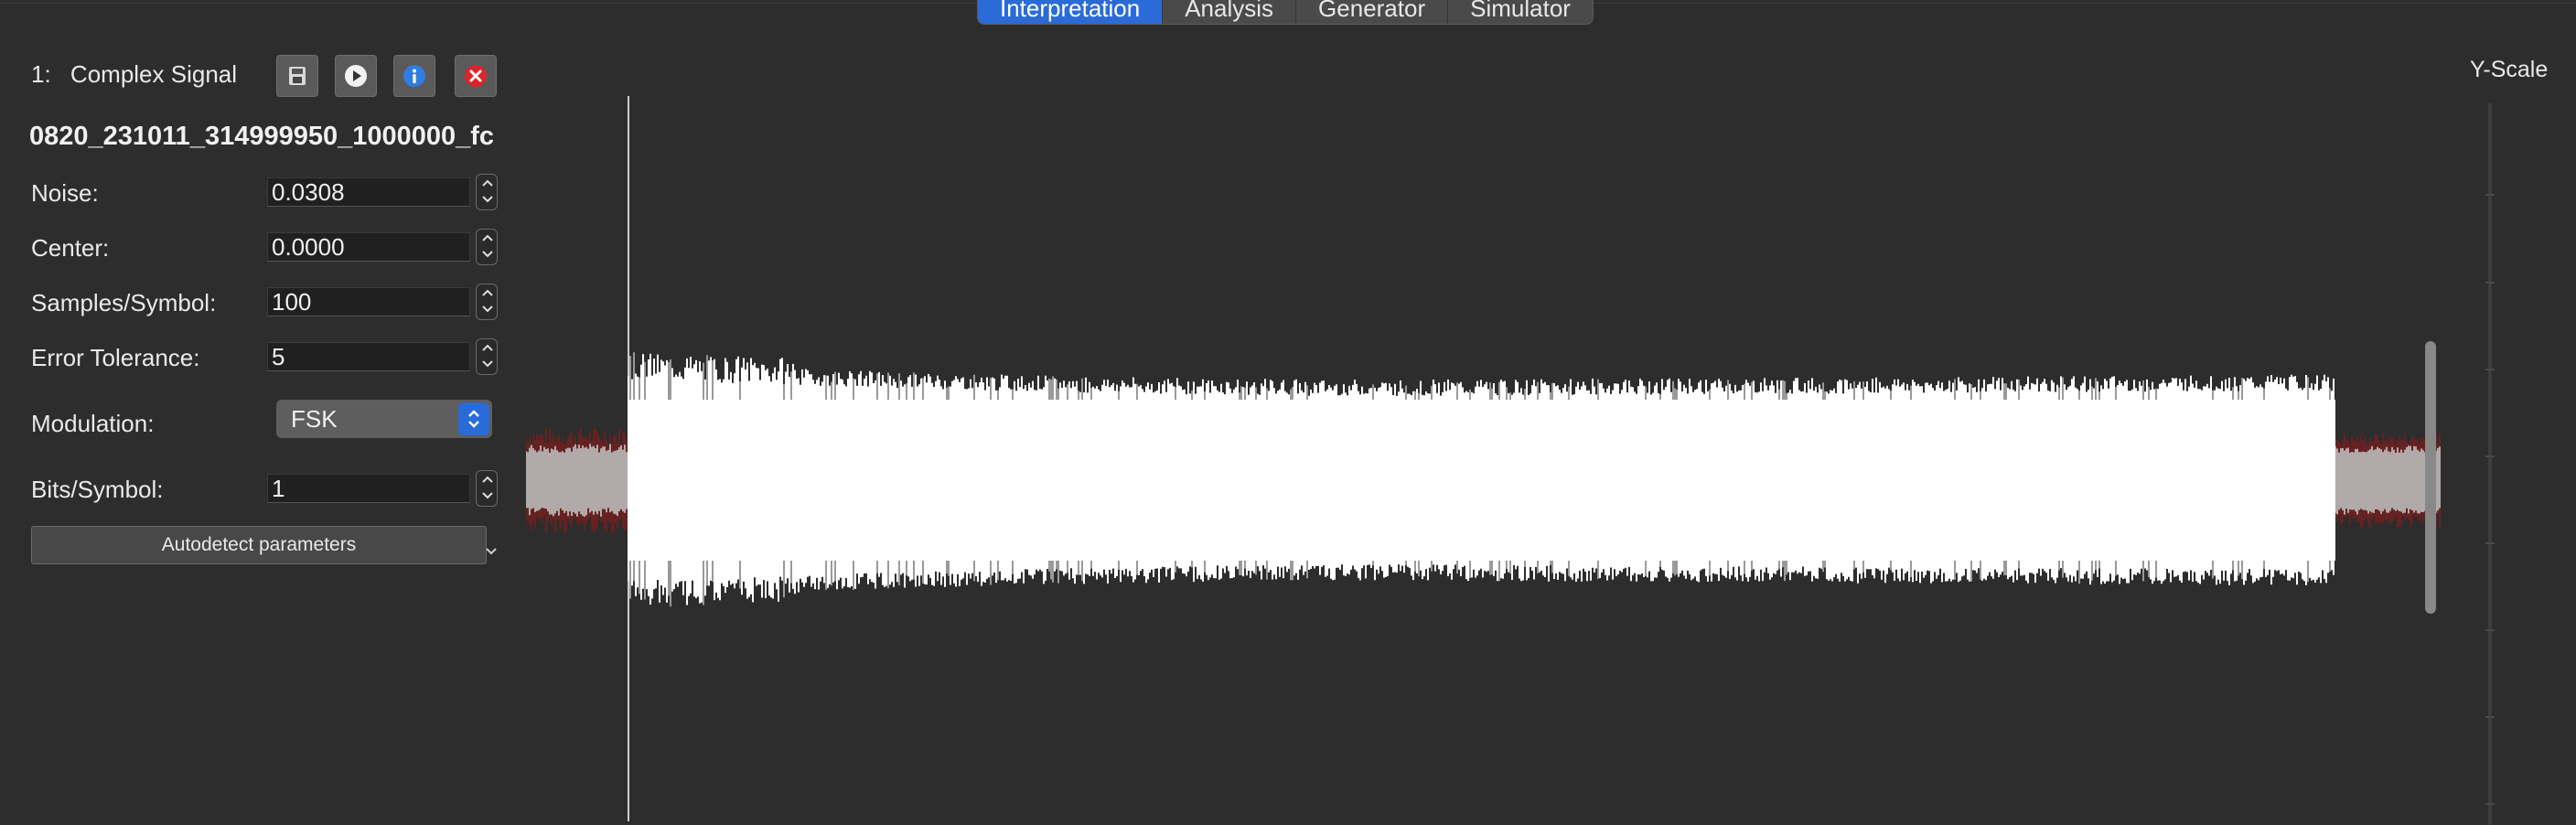 The height and width of the screenshot is (825, 2576). What do you see at coordinates (116, 357) in the screenshot?
I see `error-tolerance-label: Error Tolerance:` at bounding box center [116, 357].